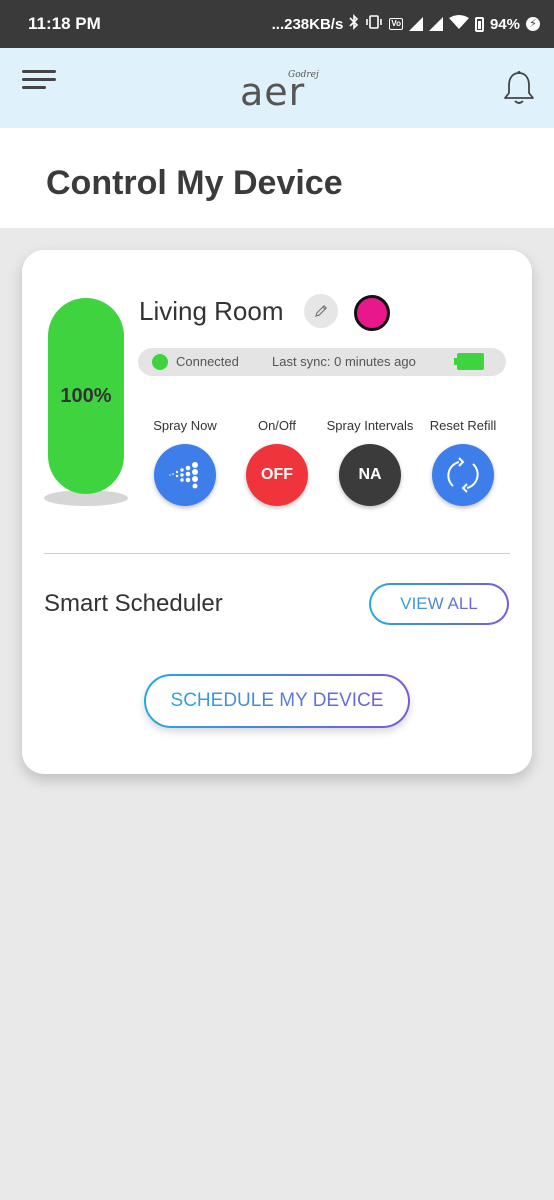  Describe the element at coordinates (370, 475) in the screenshot. I see `spray-intervals-button: NA` at that location.